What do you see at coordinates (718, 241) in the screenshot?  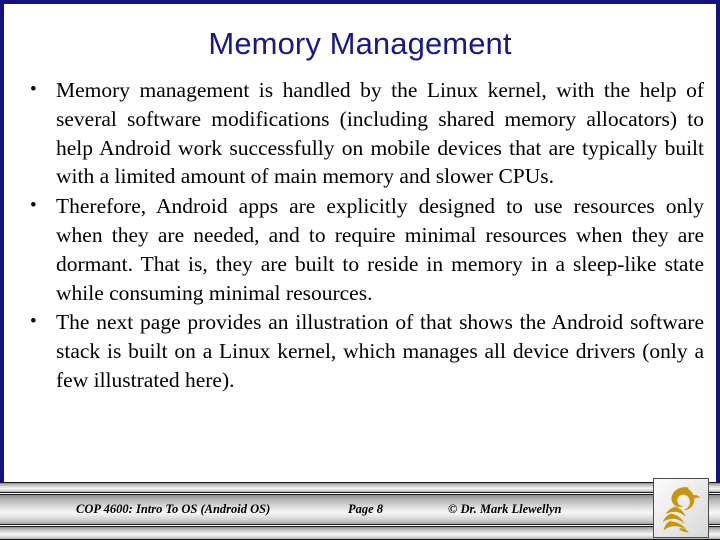 I see `slide-border-right` at bounding box center [718, 241].